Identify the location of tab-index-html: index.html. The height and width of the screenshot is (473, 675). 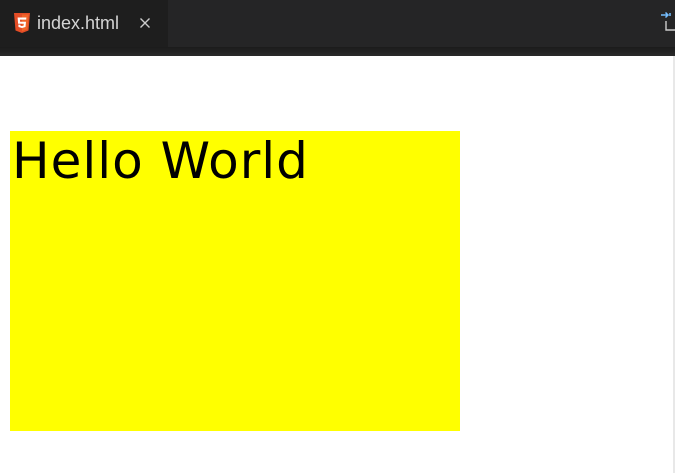
(84, 23).